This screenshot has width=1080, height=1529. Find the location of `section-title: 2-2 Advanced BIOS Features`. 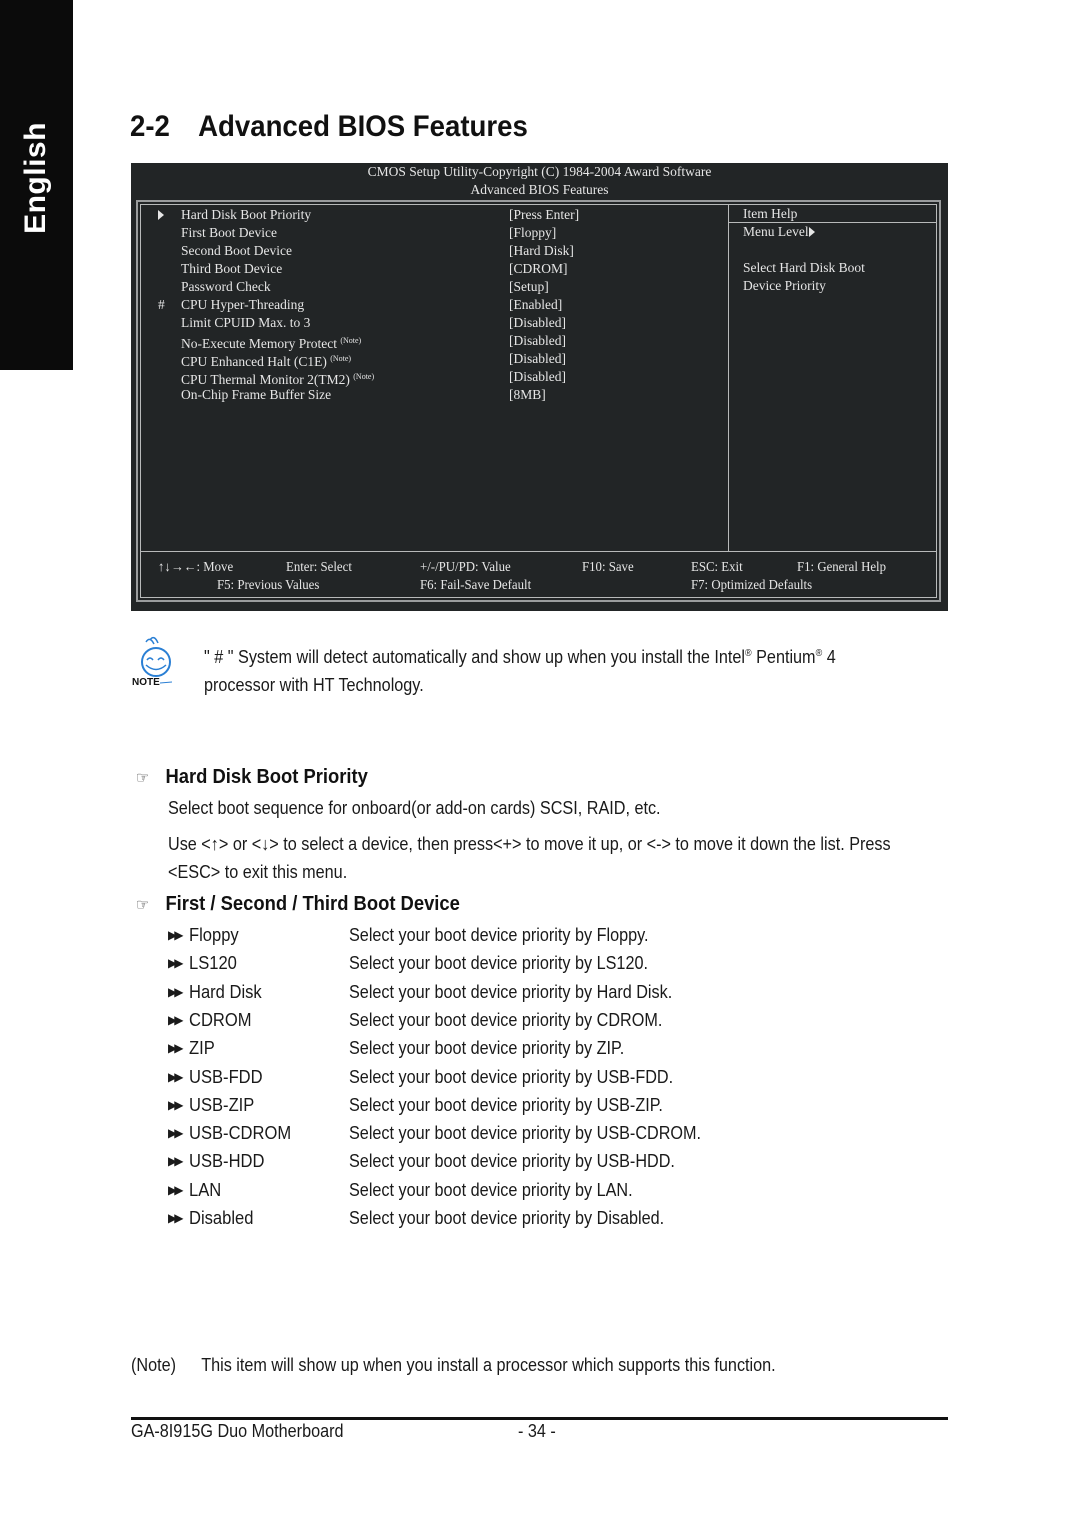

section-title: 2-2 Advanced BIOS Features is located at coordinates (329, 127).